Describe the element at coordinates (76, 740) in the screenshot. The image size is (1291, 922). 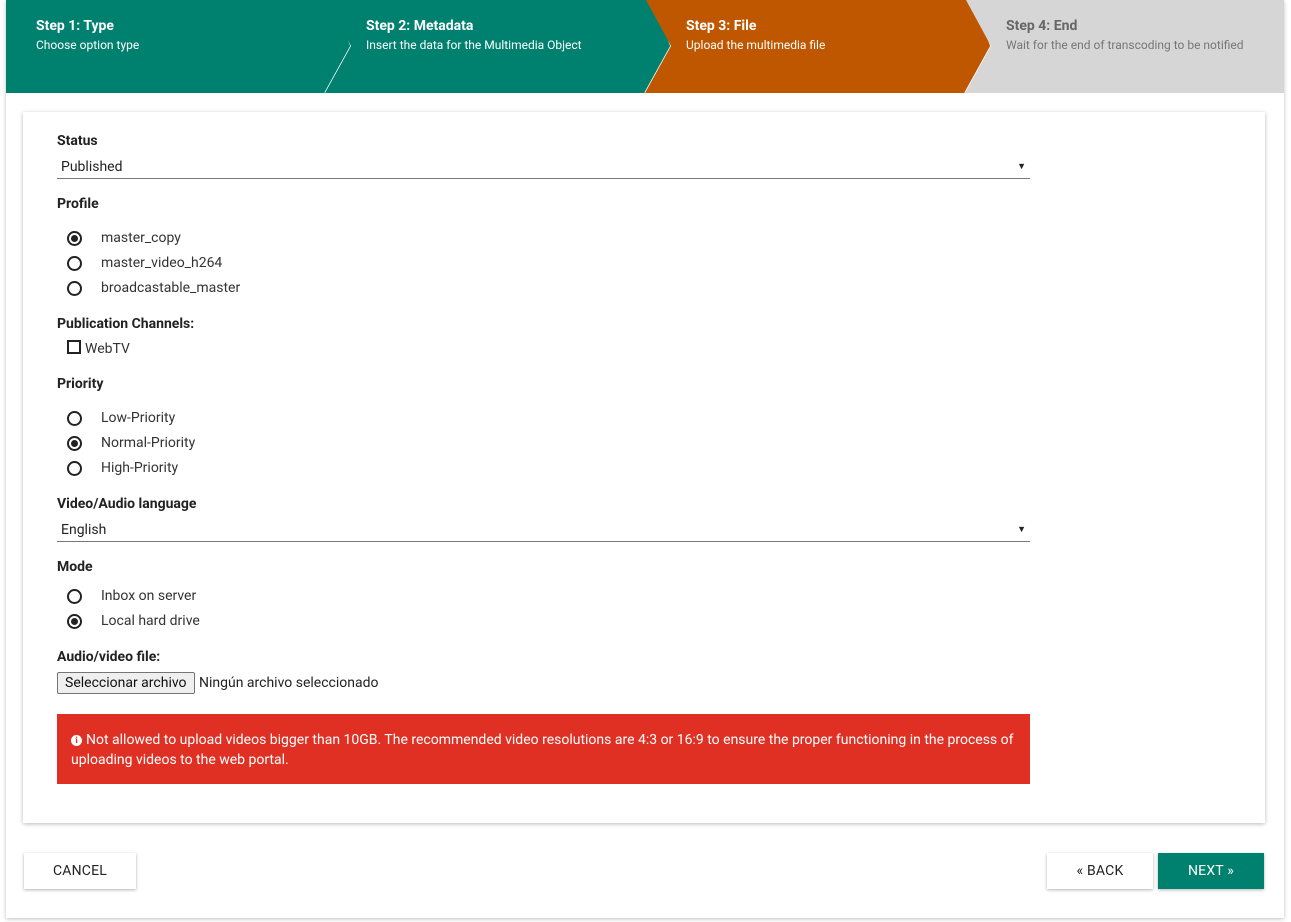
I see `info-icon: i` at that location.